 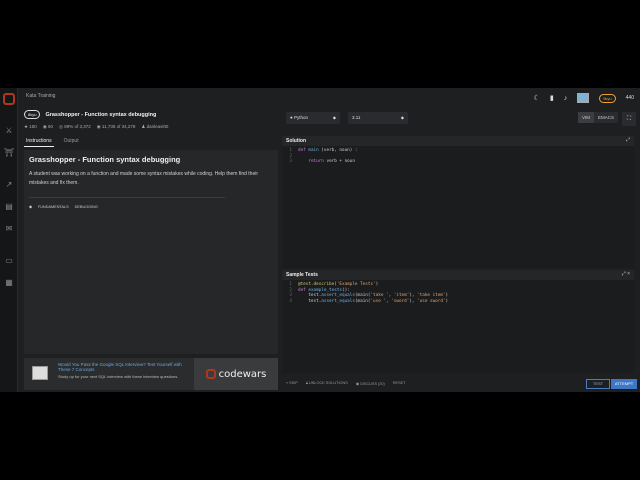 I want to click on instruction-tabs: Instructions Output, so click(x=52, y=141).